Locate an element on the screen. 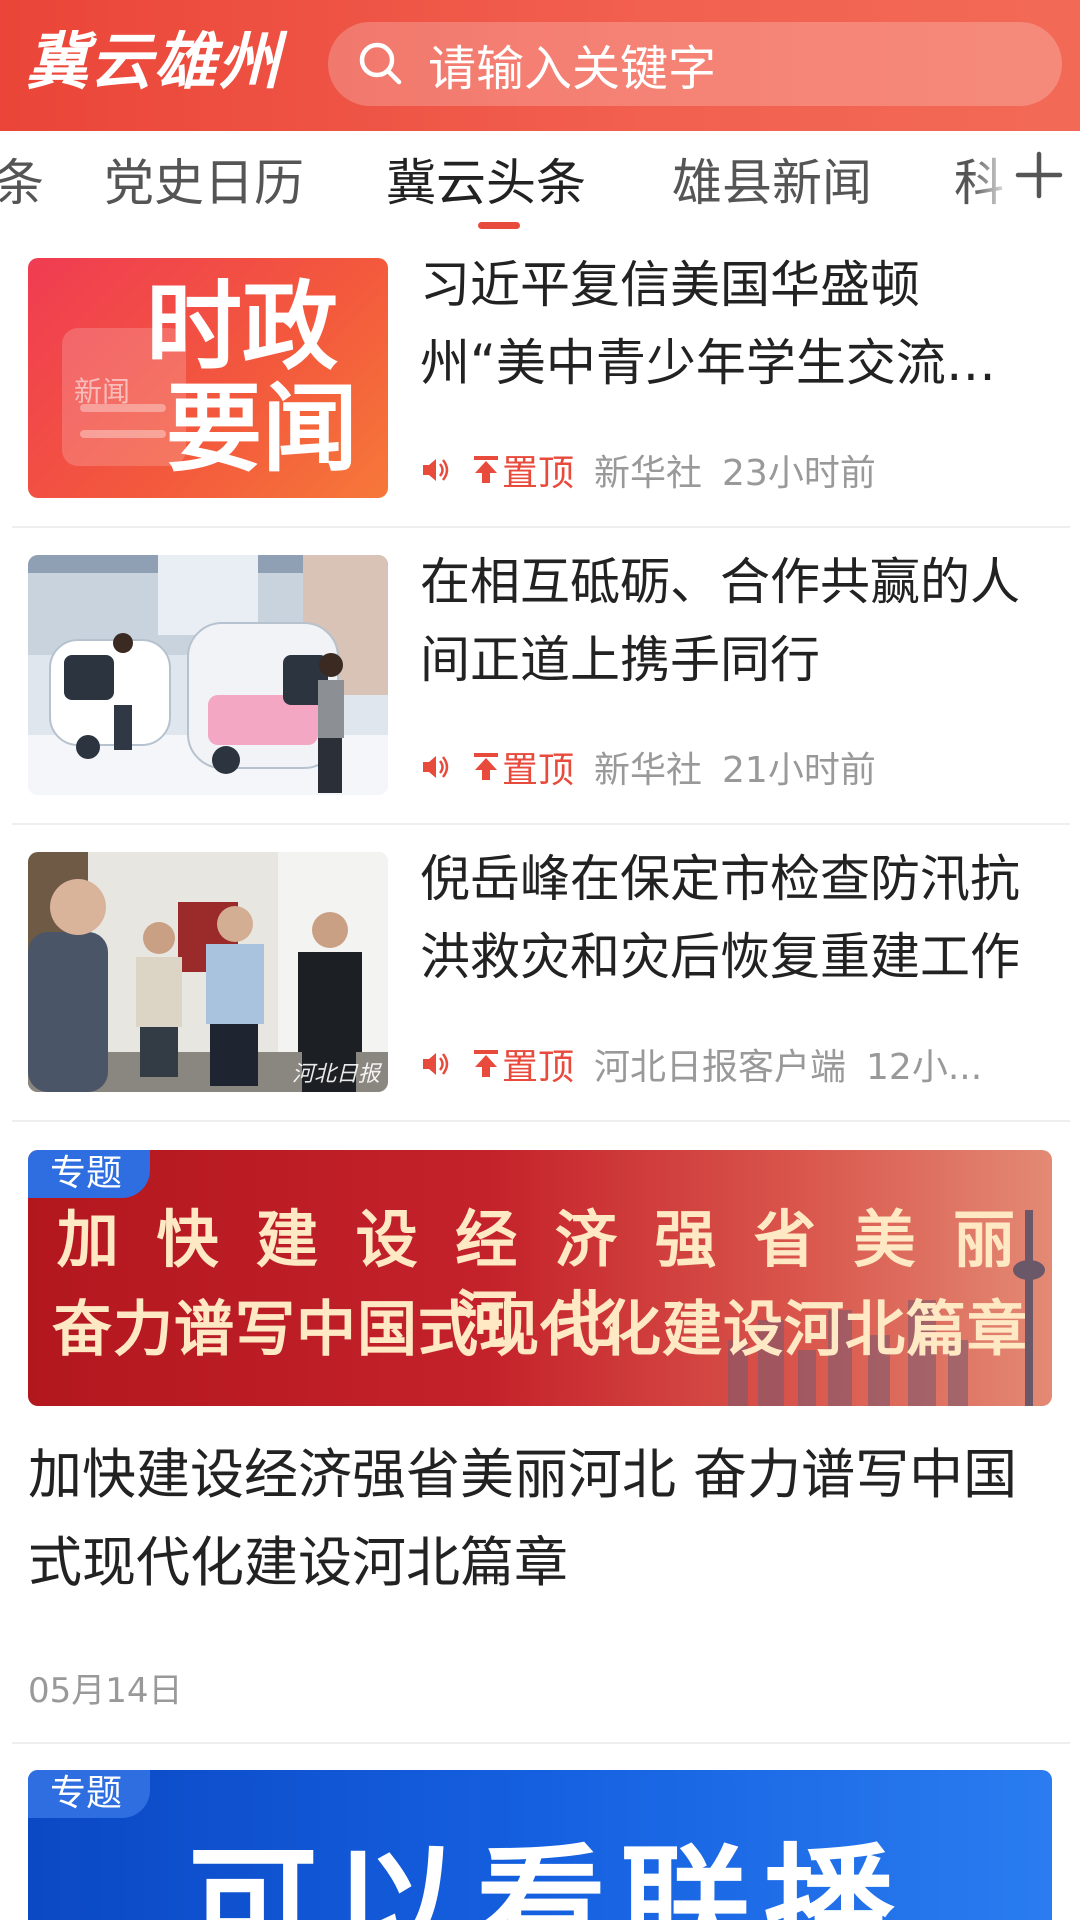 The height and width of the screenshot is (1920, 1080). thumb-watermark: 河北日报 is located at coordinates (335, 1074).